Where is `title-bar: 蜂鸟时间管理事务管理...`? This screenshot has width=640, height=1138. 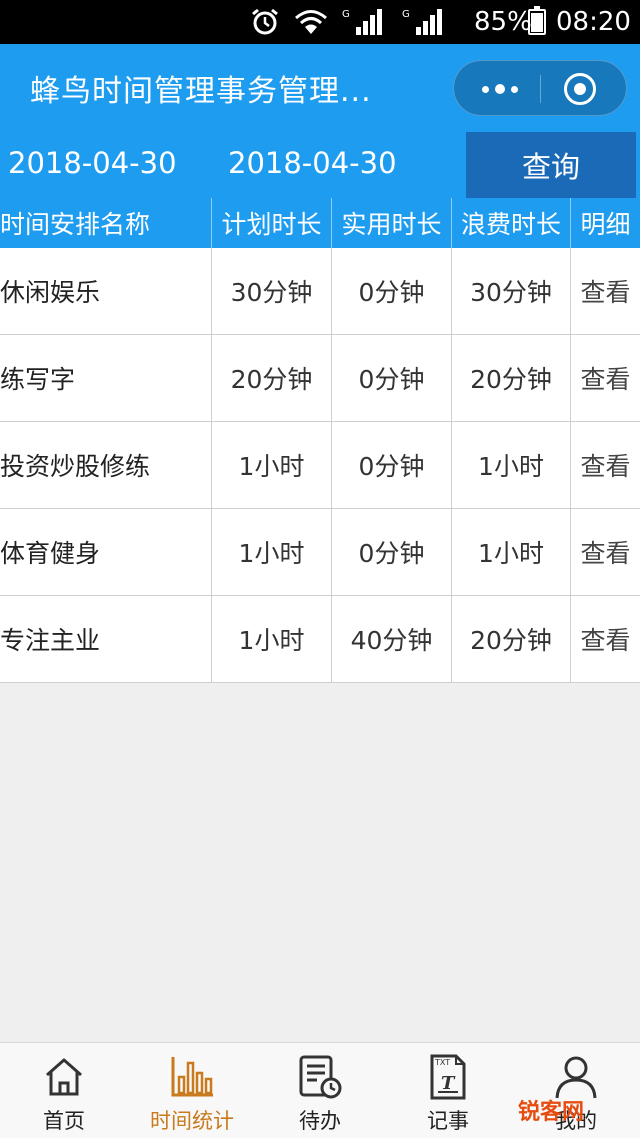 title-bar: 蜂鸟时间管理事务管理... is located at coordinates (320, 88).